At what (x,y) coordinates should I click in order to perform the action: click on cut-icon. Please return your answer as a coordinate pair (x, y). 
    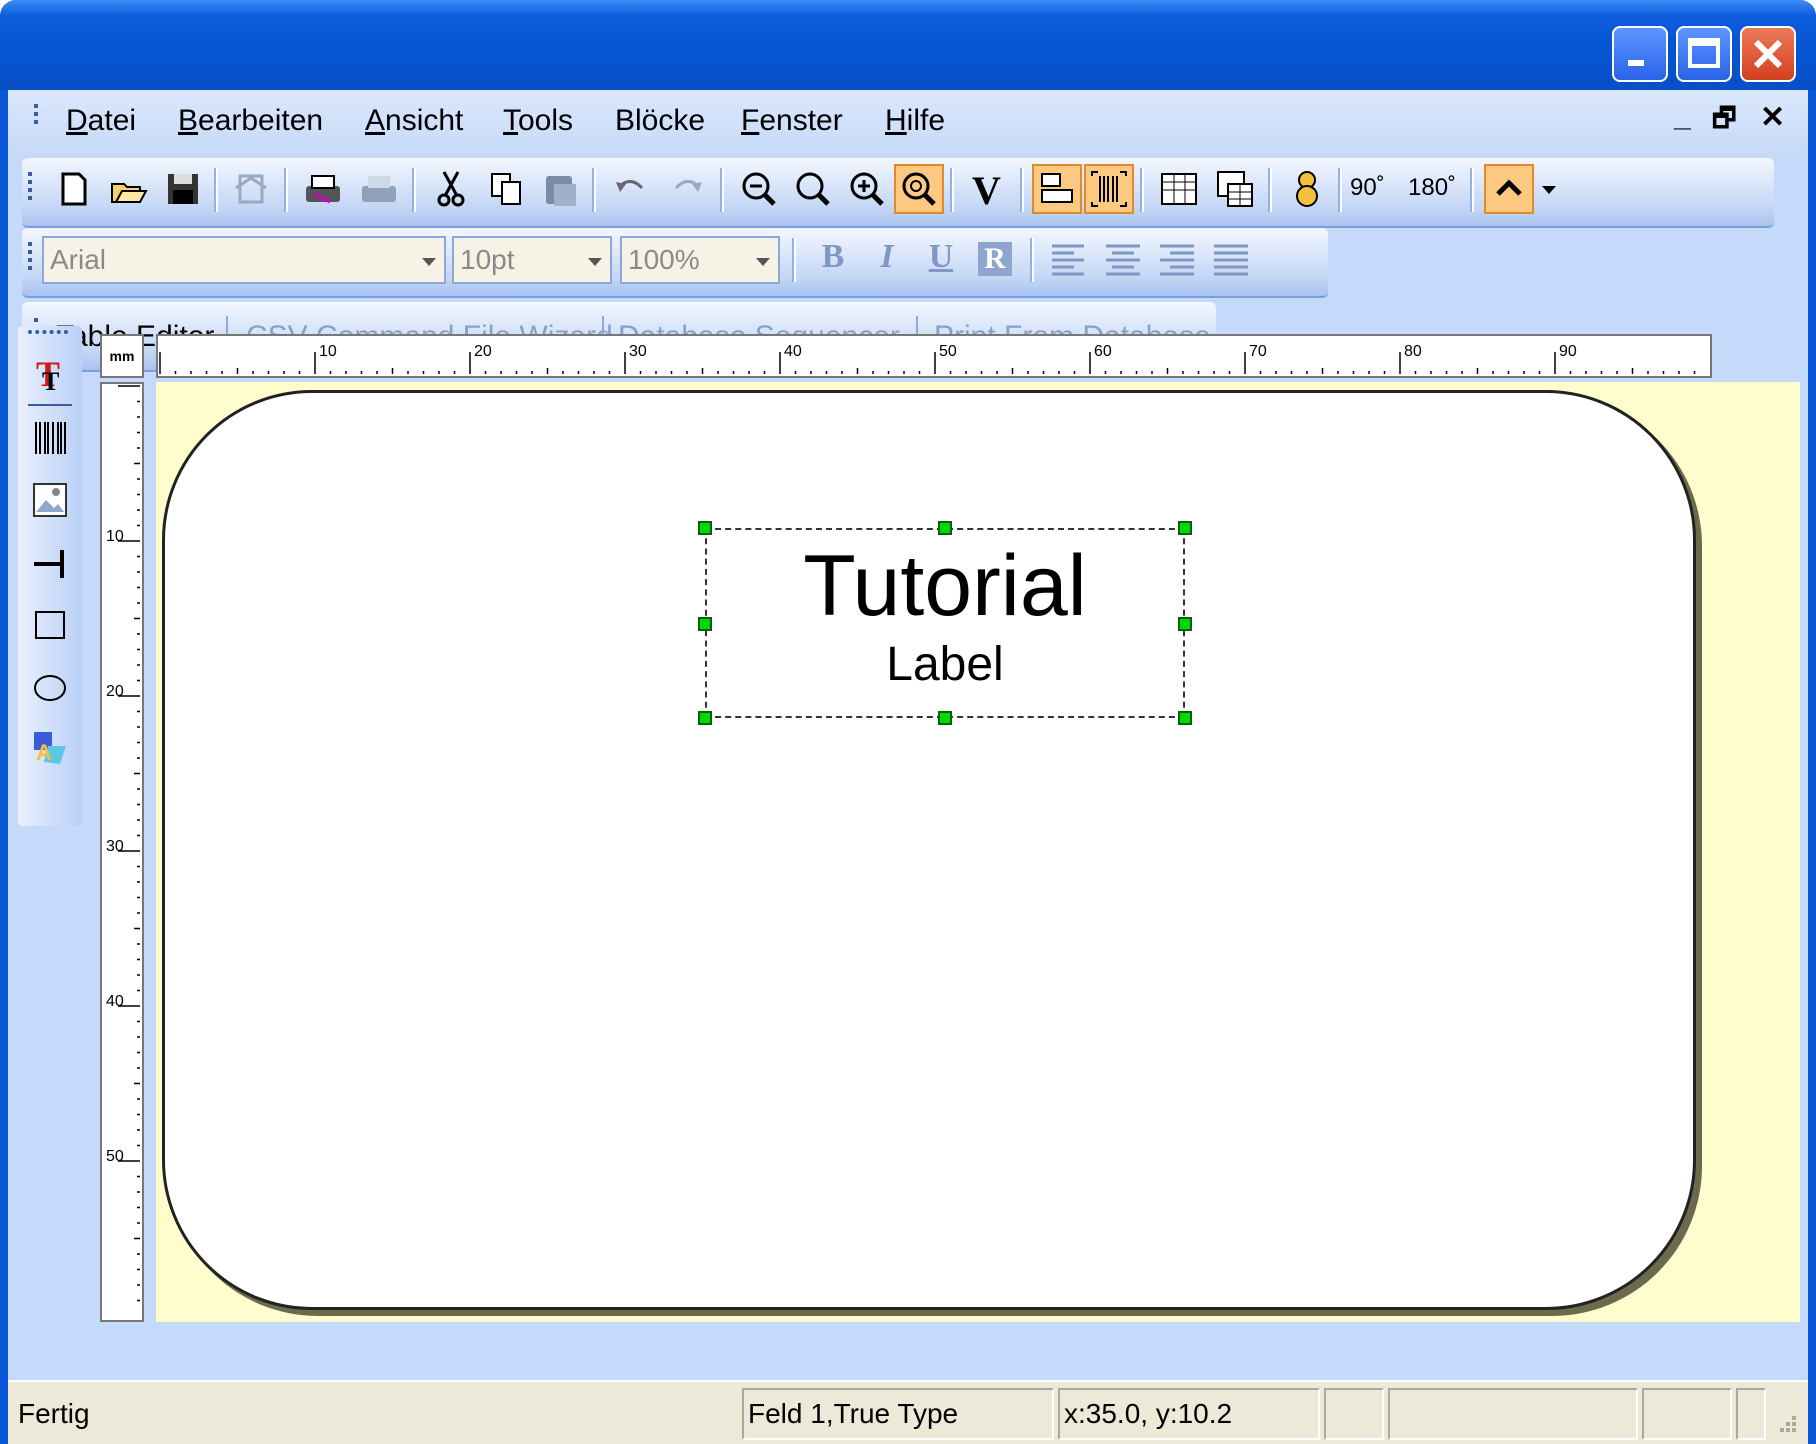
    Looking at the image, I should click on (451, 189).